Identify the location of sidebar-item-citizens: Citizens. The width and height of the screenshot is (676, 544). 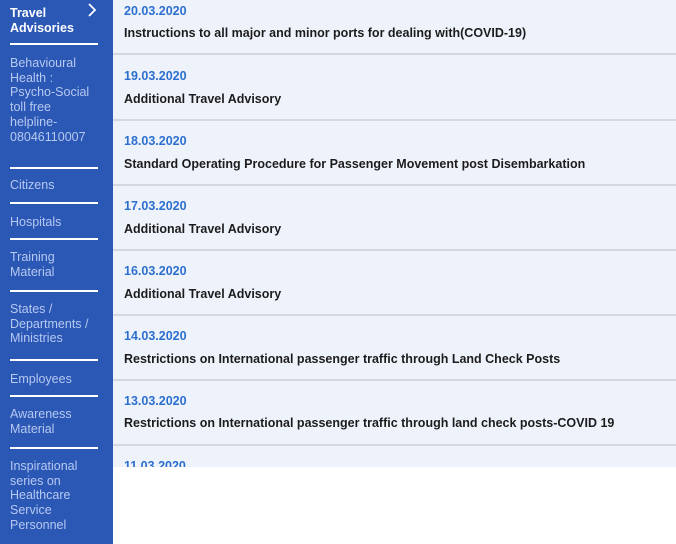
(54, 185).